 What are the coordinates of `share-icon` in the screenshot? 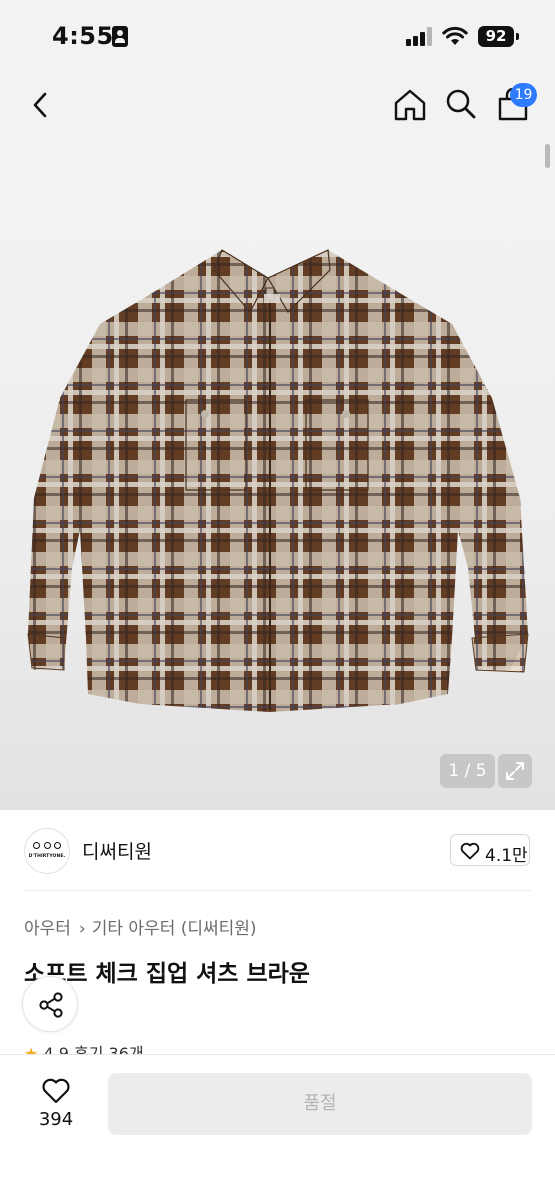 It's located at (51, 1005).